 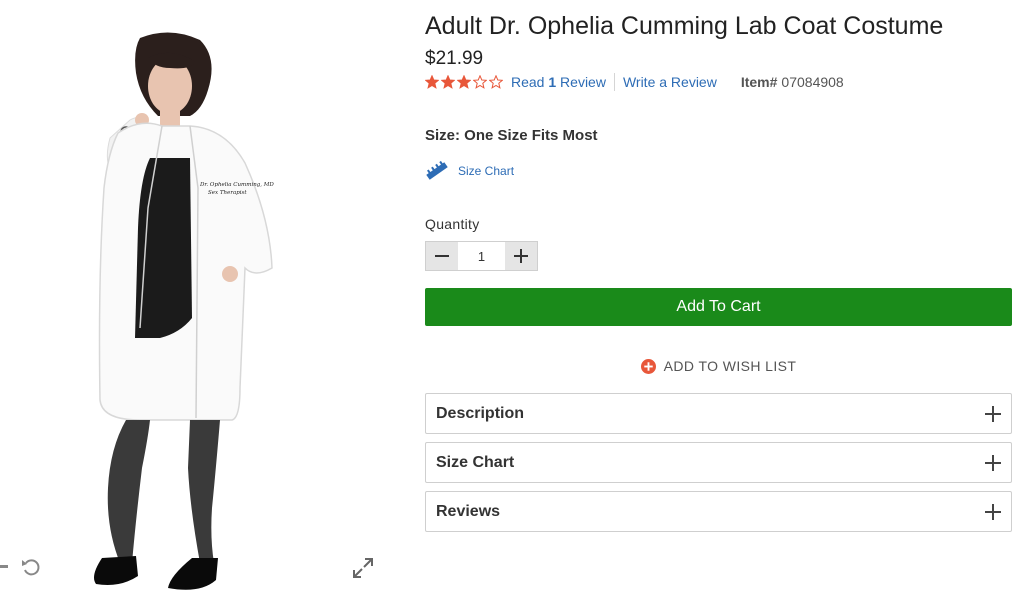 I want to click on ruler-icon, so click(x=437, y=170).